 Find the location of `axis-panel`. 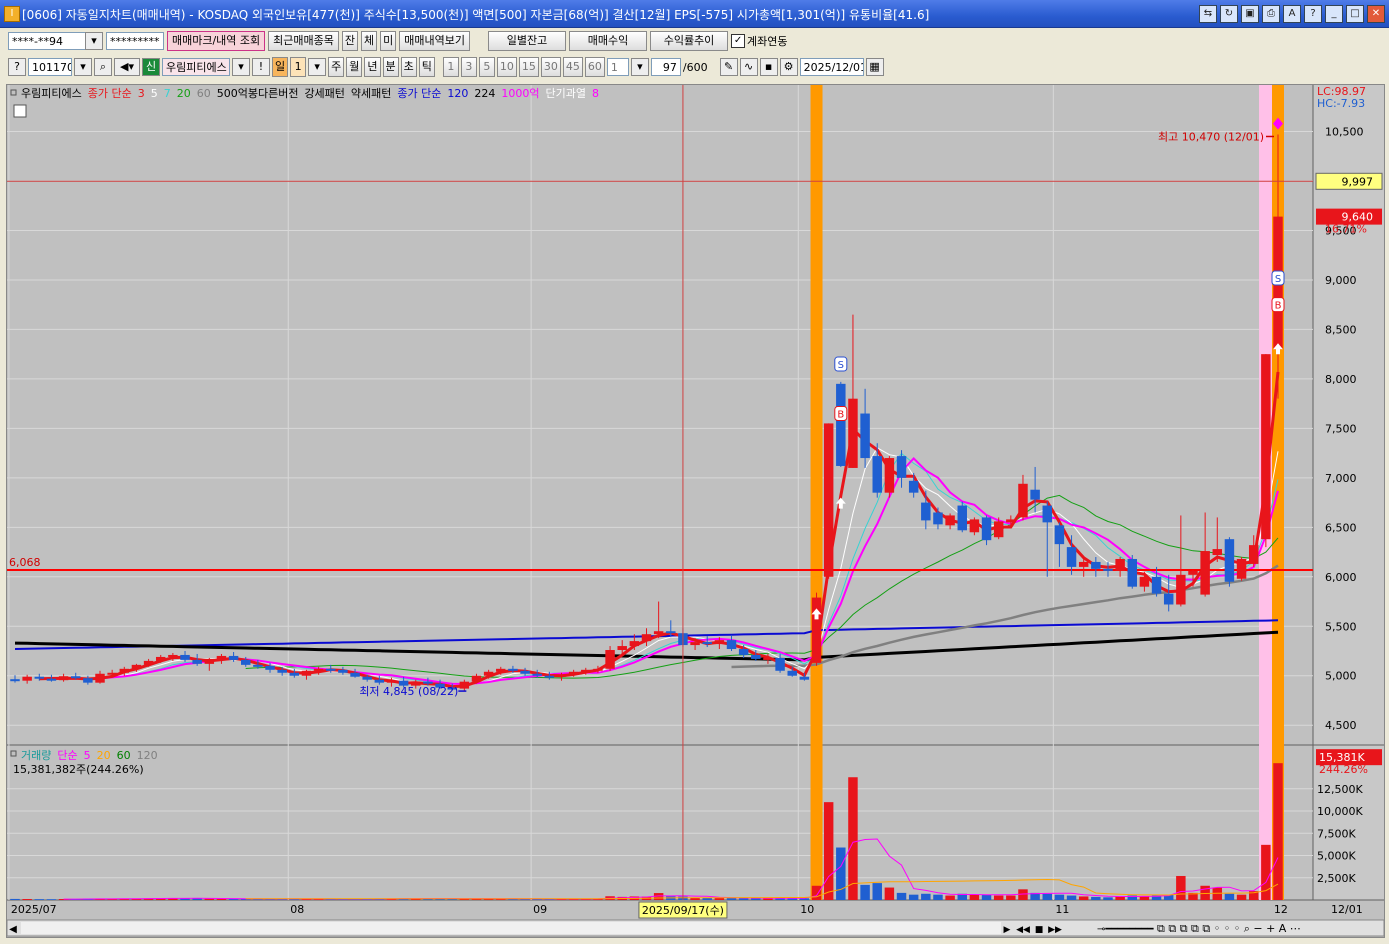

axis-panel is located at coordinates (1348, 492).